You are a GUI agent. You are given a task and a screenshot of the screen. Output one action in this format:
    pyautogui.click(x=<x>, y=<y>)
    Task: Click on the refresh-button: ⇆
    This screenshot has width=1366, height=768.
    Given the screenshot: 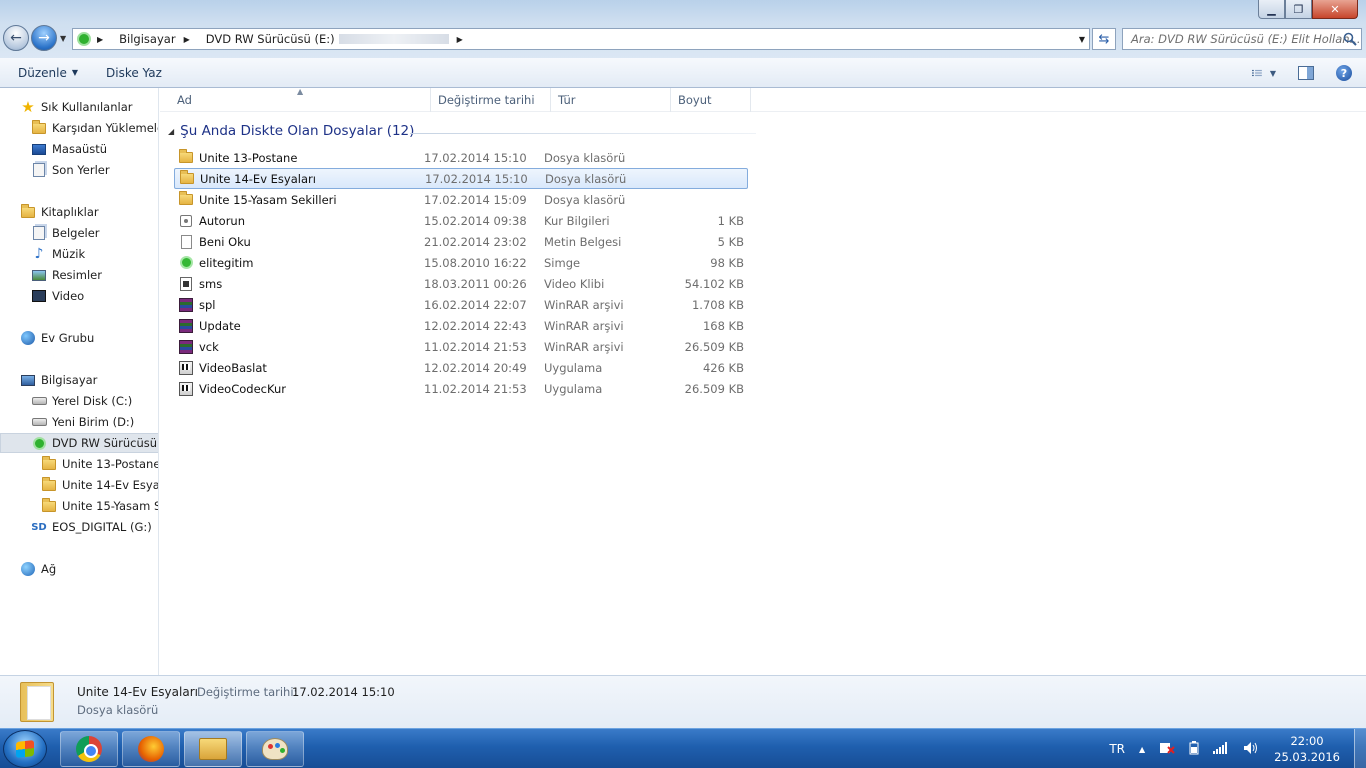 What is the action you would take?
    pyautogui.click(x=1104, y=39)
    